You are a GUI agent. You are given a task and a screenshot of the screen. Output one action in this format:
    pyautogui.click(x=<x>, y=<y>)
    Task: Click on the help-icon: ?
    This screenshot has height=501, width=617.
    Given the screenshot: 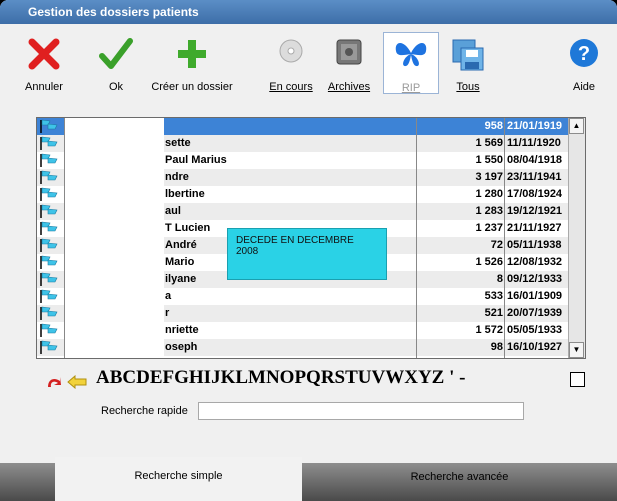 What is the action you would take?
    pyautogui.click(x=584, y=53)
    